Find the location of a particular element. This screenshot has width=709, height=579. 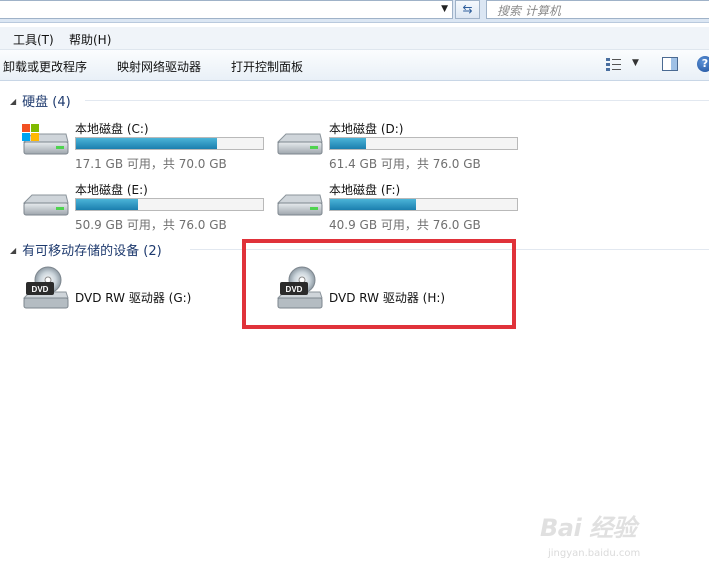

search-input: 搜索 计算机 is located at coordinates (597, 9).